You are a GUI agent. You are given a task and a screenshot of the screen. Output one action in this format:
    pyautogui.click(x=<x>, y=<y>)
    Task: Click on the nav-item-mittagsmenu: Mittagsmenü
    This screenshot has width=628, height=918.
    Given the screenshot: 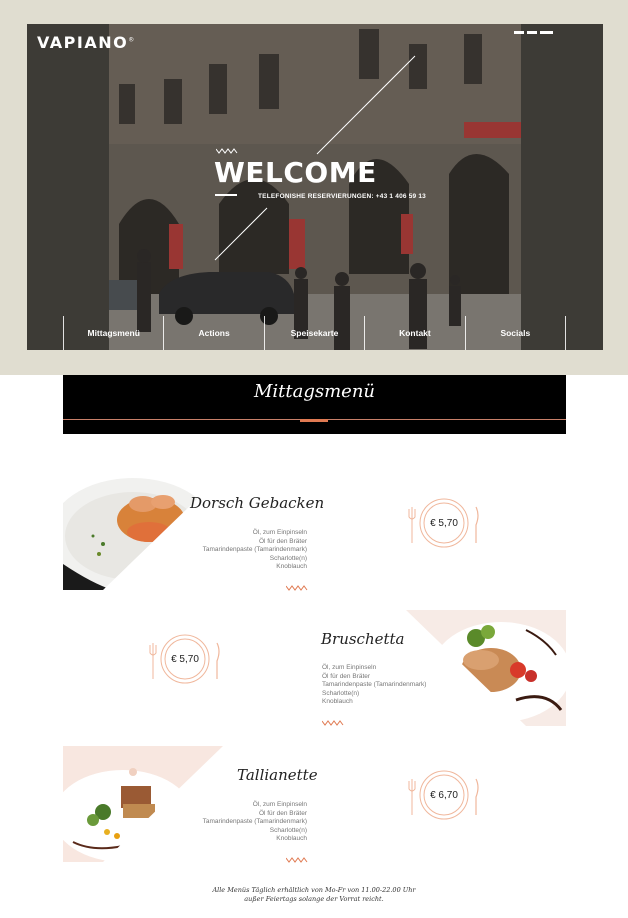 What is the action you would take?
    pyautogui.click(x=113, y=333)
    